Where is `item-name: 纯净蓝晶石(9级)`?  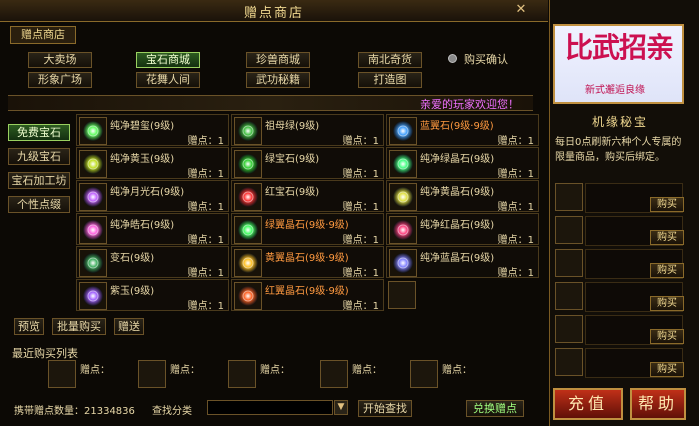
item-name: 纯净蓝晶石(9级) is located at coordinates (457, 258).